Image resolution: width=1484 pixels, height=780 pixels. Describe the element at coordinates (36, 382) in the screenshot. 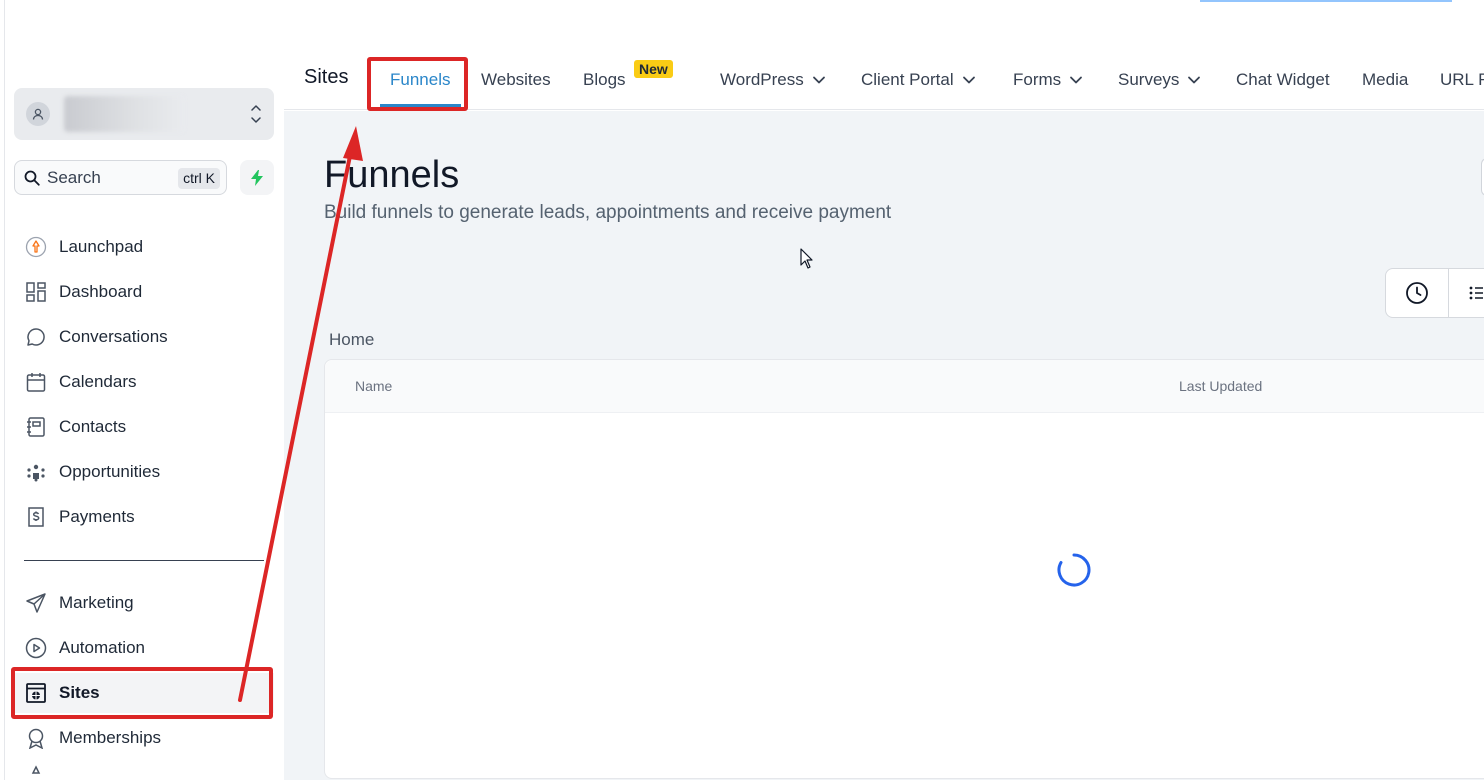

I see `calendar-icon` at that location.